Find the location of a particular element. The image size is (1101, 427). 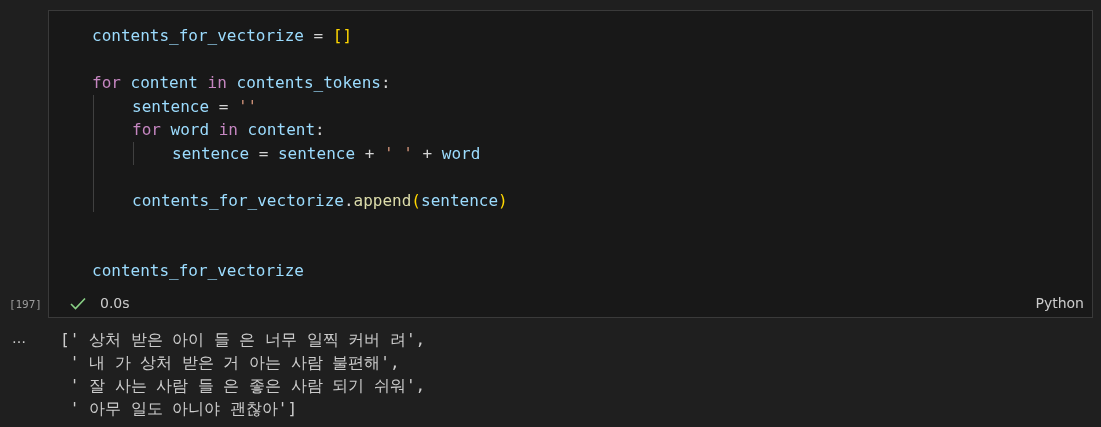

execution-count: [197] is located at coordinates (25, 304).